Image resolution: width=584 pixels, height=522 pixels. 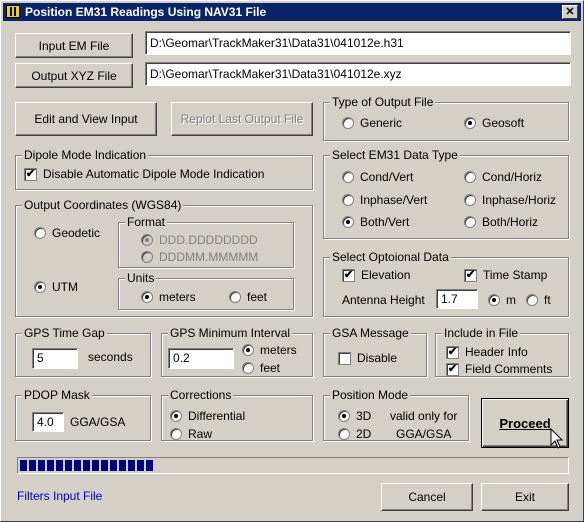 What do you see at coordinates (505, 275) in the screenshot?
I see `time-stamp-checkbox: ✔ Time Stamp` at bounding box center [505, 275].